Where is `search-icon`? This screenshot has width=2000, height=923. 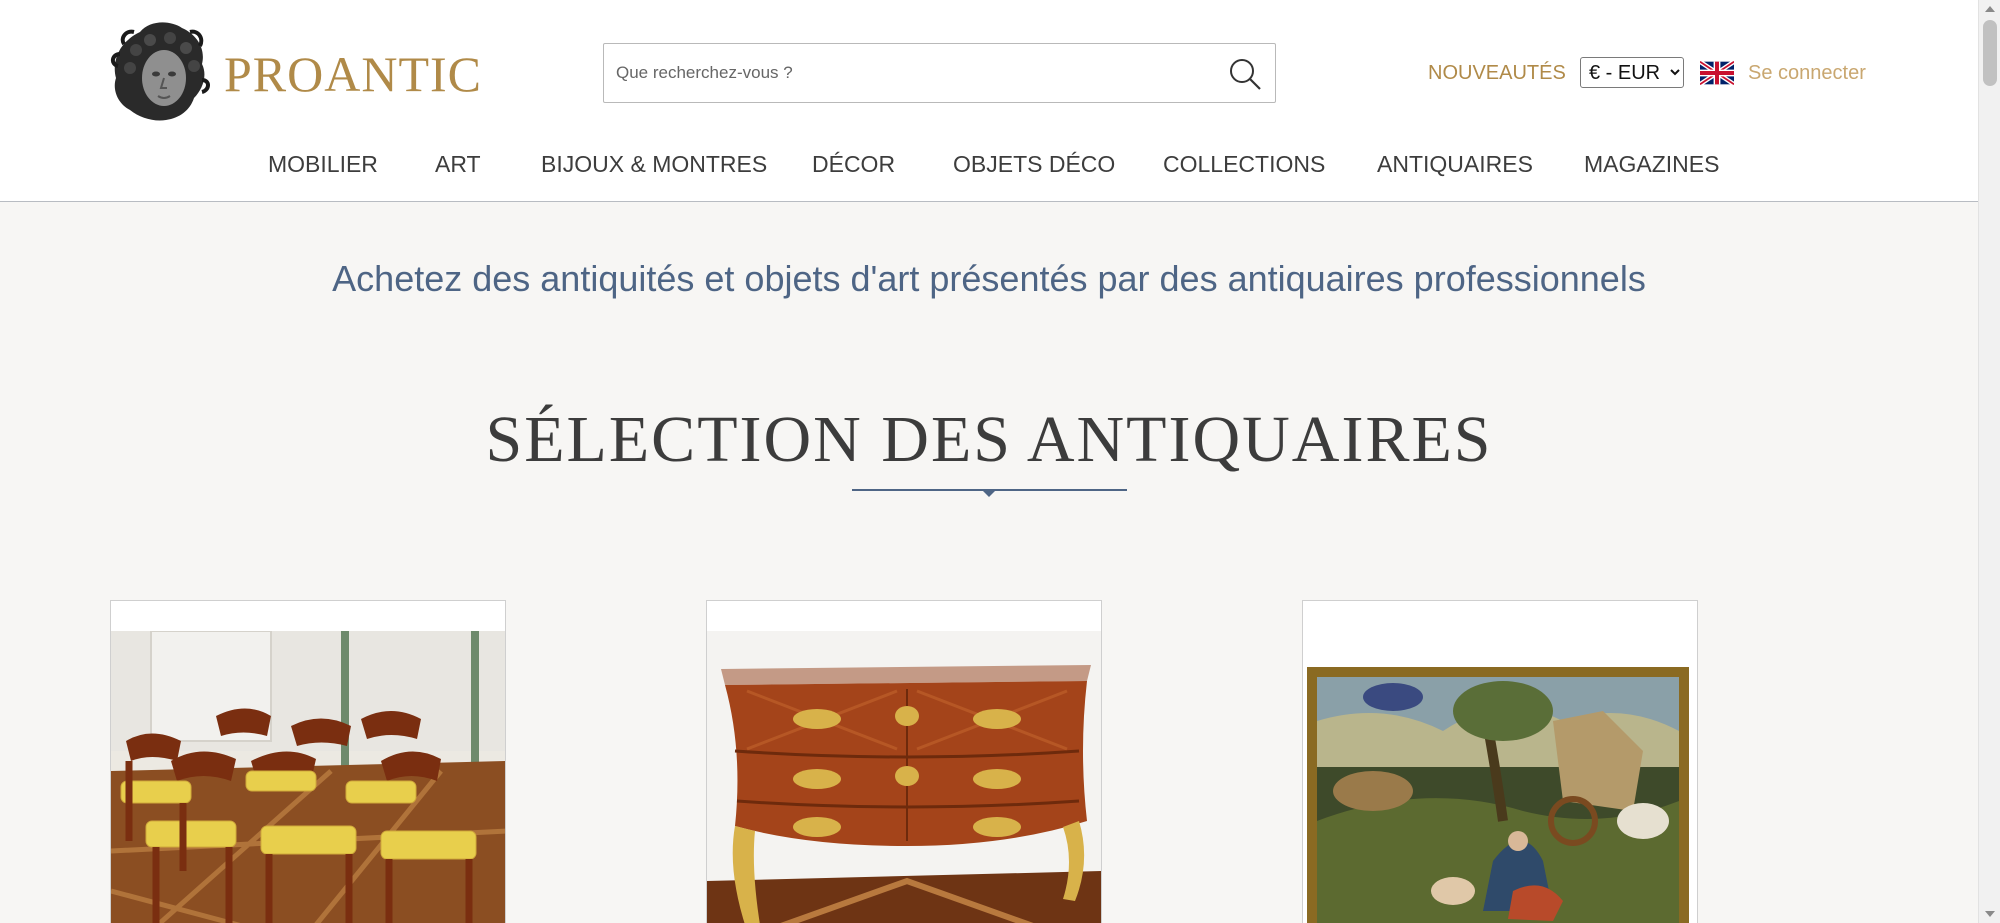
search-icon is located at coordinates (1245, 74).